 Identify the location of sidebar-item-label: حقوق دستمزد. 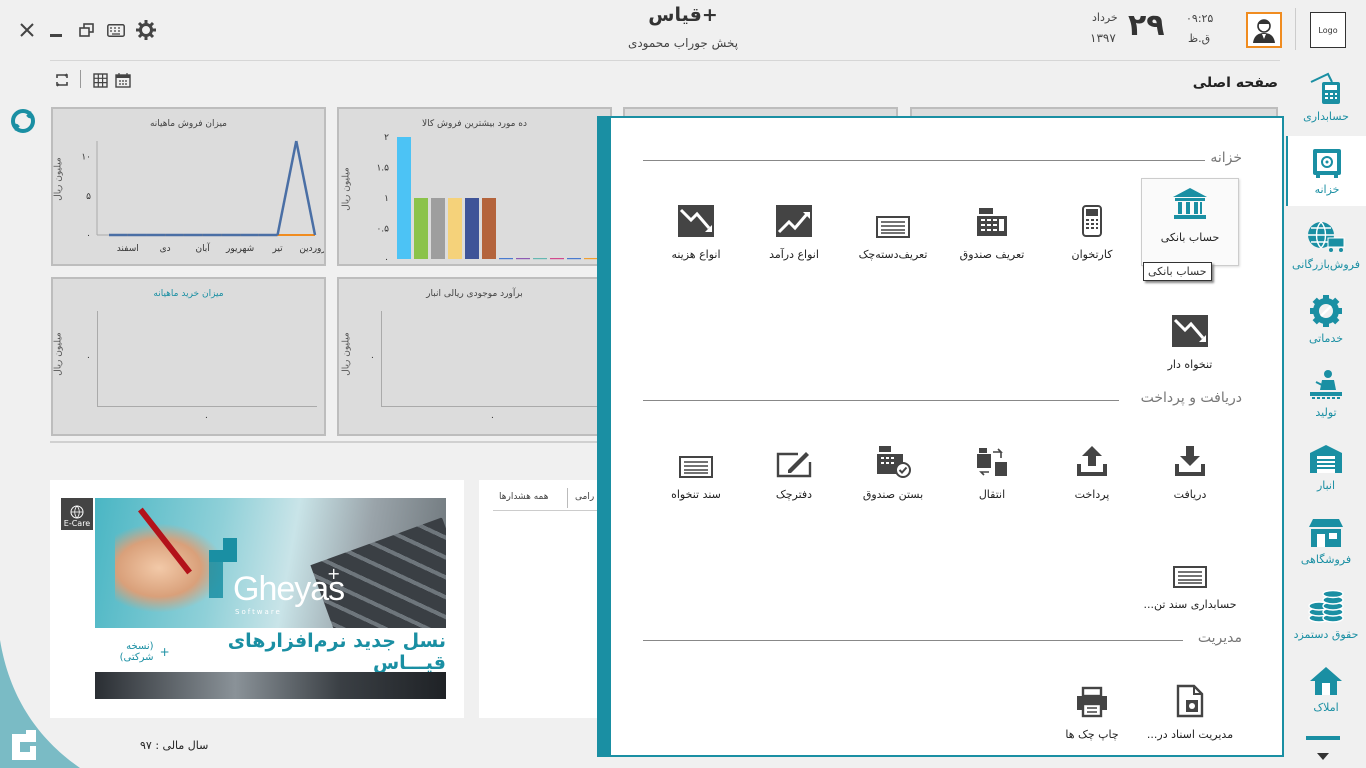
(1326, 634).